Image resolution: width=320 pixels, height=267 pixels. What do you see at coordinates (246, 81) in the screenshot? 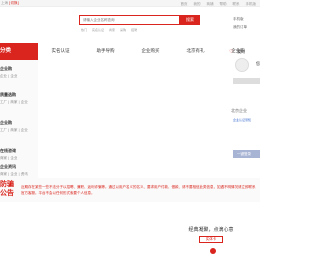
I see `login-placeholder-button` at bounding box center [246, 81].